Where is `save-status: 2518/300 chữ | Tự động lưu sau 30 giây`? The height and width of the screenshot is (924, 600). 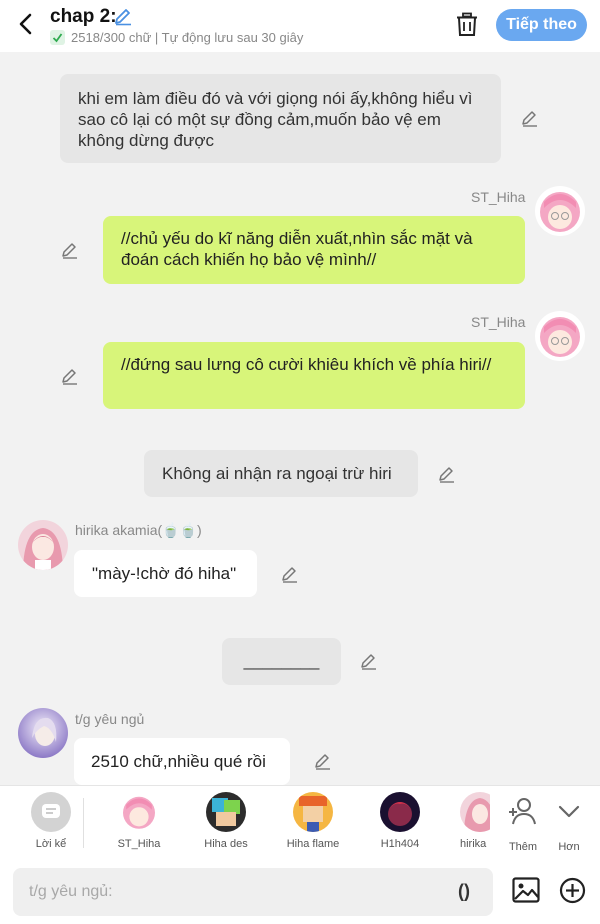 save-status: 2518/300 chữ | Tự động lưu sau 30 giây is located at coordinates (176, 37).